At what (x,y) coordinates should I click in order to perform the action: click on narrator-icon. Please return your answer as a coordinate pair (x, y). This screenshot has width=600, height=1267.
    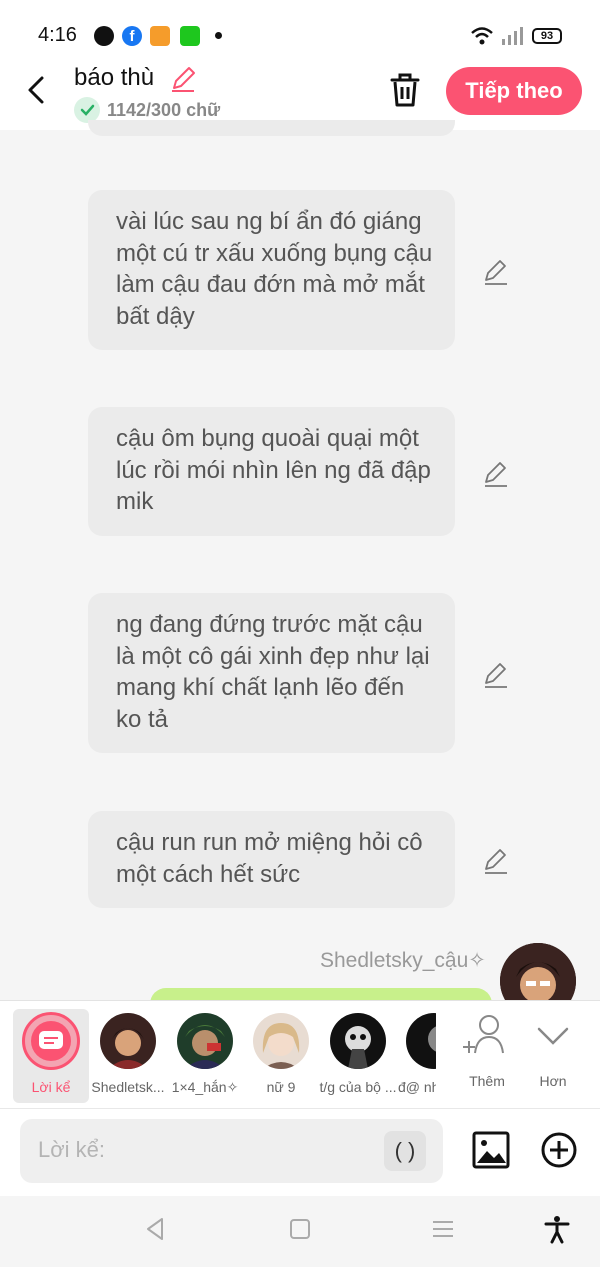
    Looking at the image, I should click on (51, 1041).